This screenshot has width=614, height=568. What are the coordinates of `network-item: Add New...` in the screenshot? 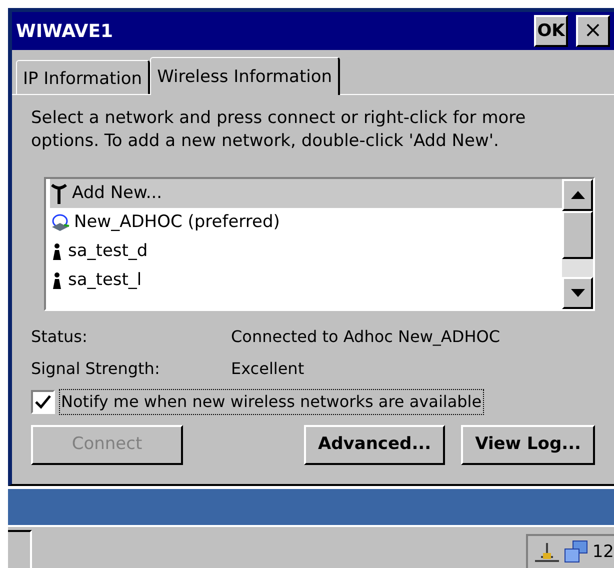 It's located at (306, 193).